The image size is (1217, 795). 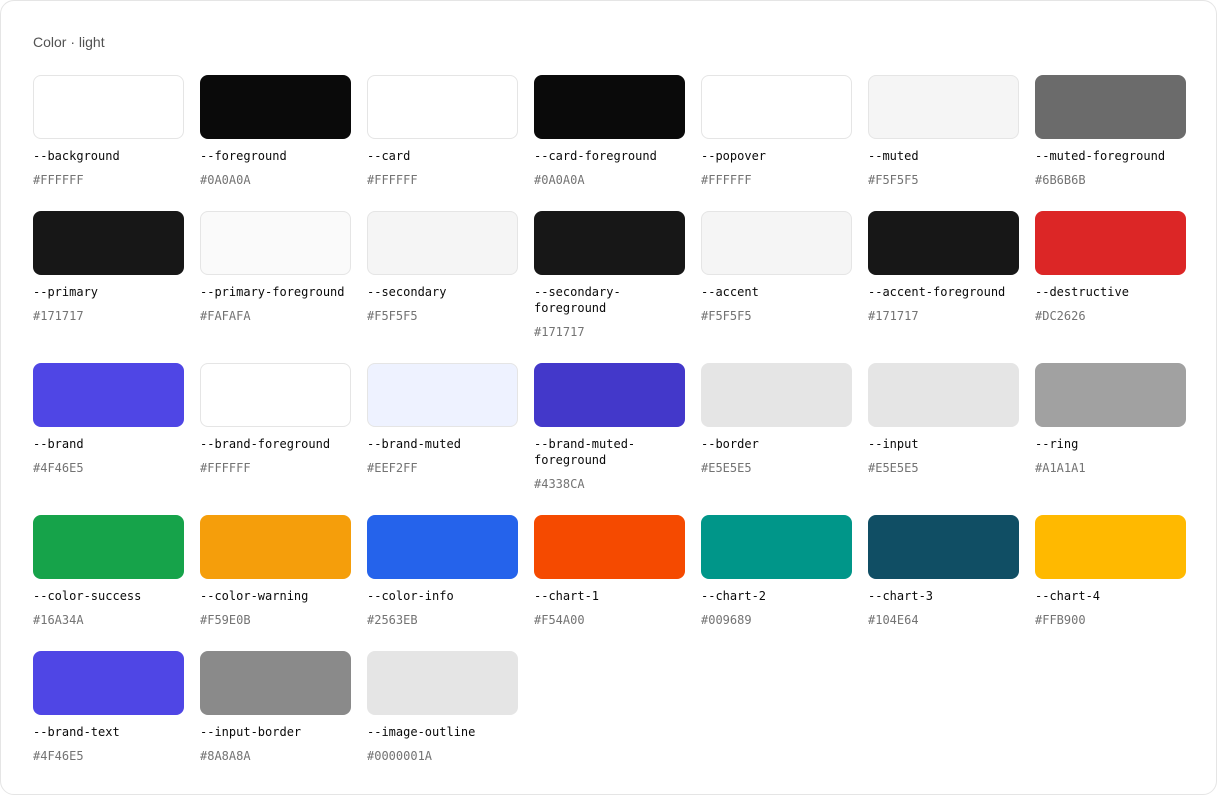 What do you see at coordinates (407, 292) in the screenshot?
I see `token-name: --secondary` at bounding box center [407, 292].